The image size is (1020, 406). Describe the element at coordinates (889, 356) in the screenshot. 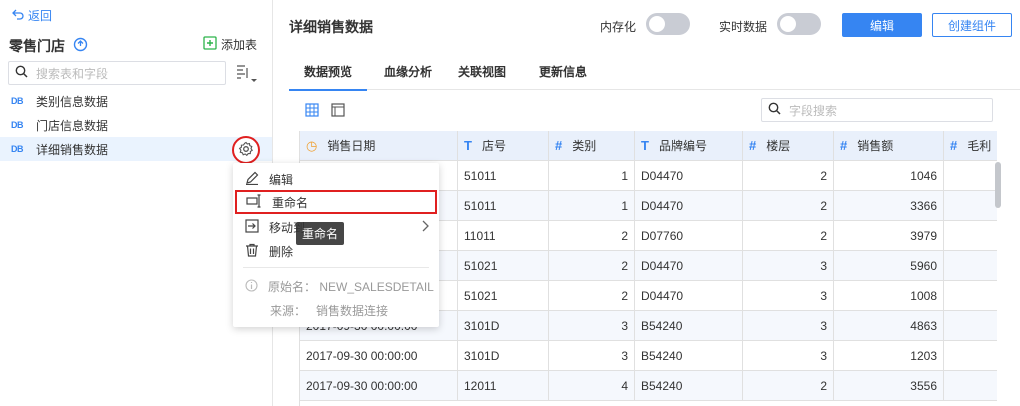

I see `table-cell: 1203` at that location.